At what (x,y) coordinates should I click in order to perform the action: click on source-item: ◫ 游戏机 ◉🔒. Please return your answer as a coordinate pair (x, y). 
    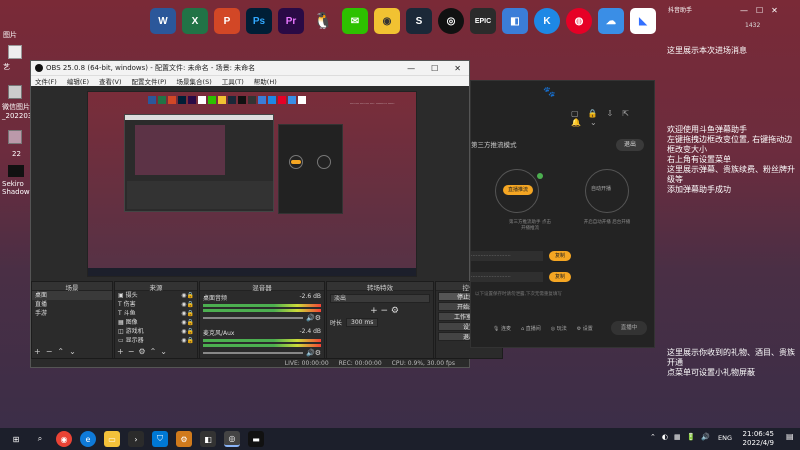
    Looking at the image, I should click on (156, 331).